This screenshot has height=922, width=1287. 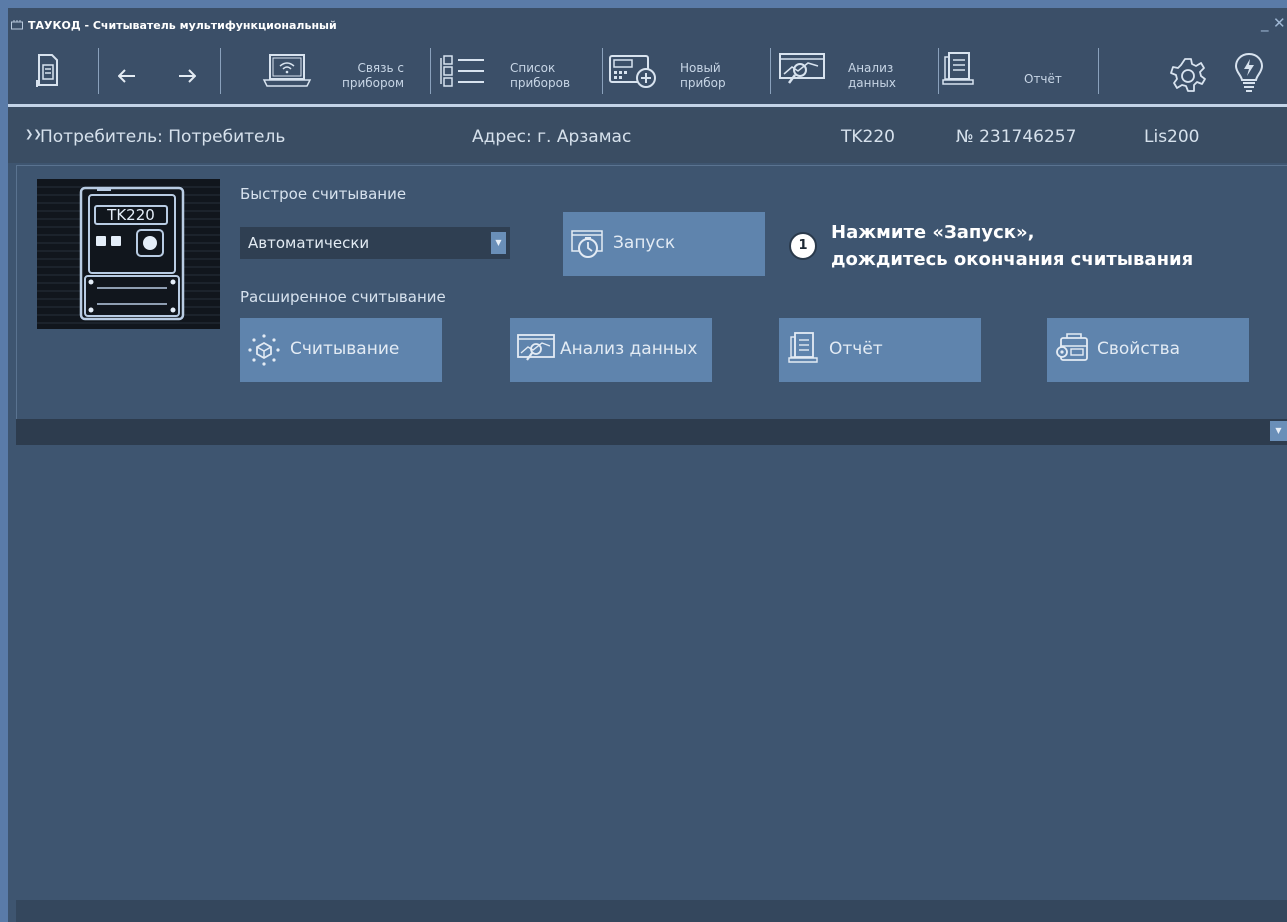 I want to click on results-header-bar: ▼, so click(x=651, y=432).